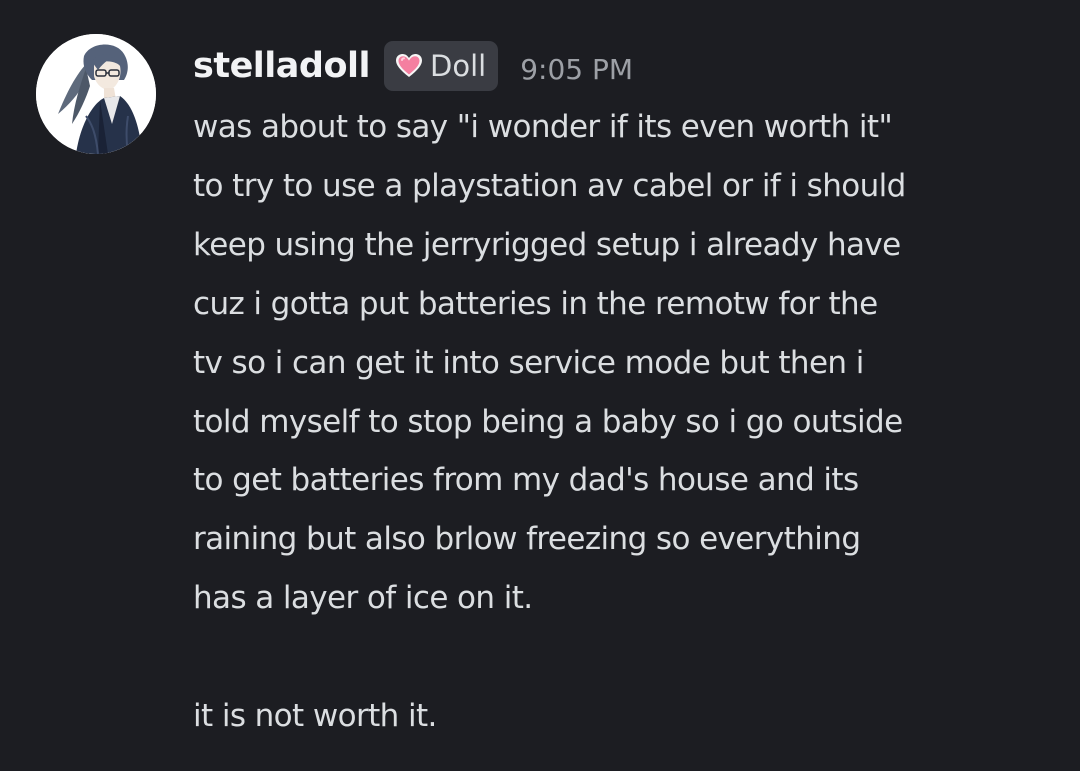 The image size is (1080, 771). I want to click on avatar-image, so click(96, 94).